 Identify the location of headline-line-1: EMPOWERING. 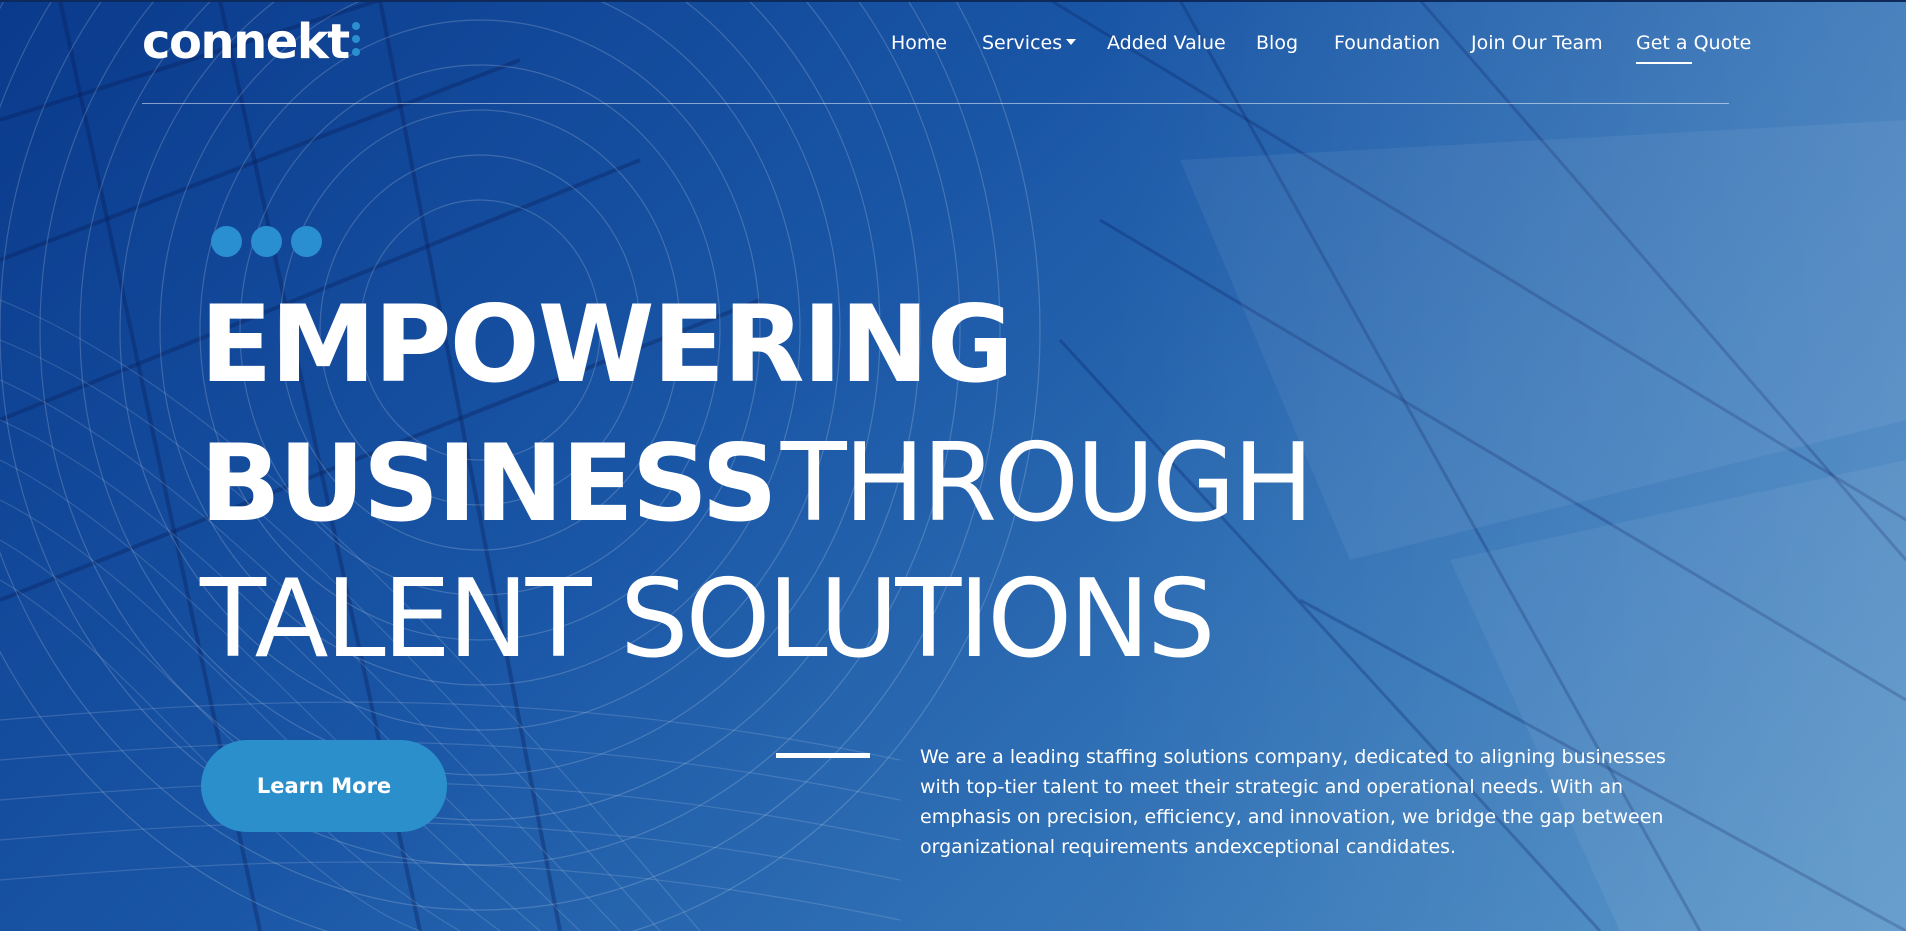
(607, 345).